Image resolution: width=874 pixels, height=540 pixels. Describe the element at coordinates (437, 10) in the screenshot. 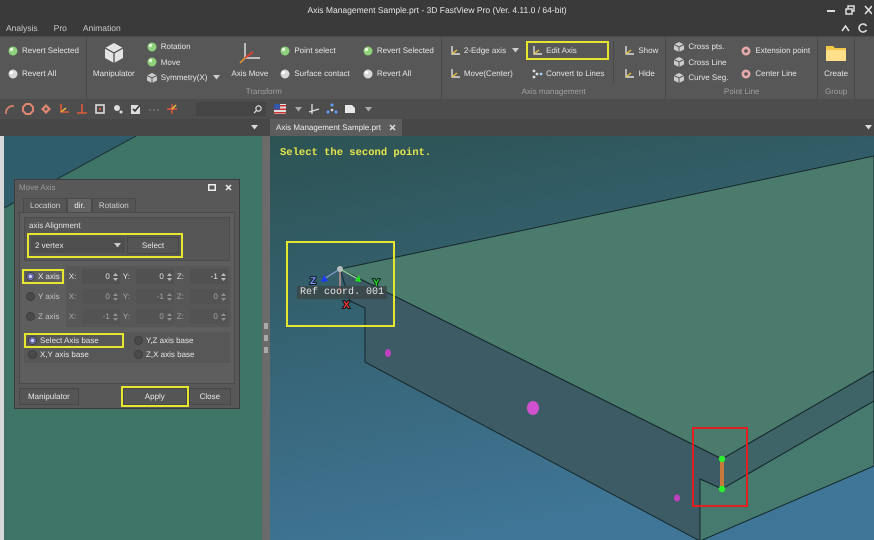

I see `window-title: Axis Management Sample.prt - 3D FastView Pro (Ver. 4.11.0 / 64-bit)` at that location.